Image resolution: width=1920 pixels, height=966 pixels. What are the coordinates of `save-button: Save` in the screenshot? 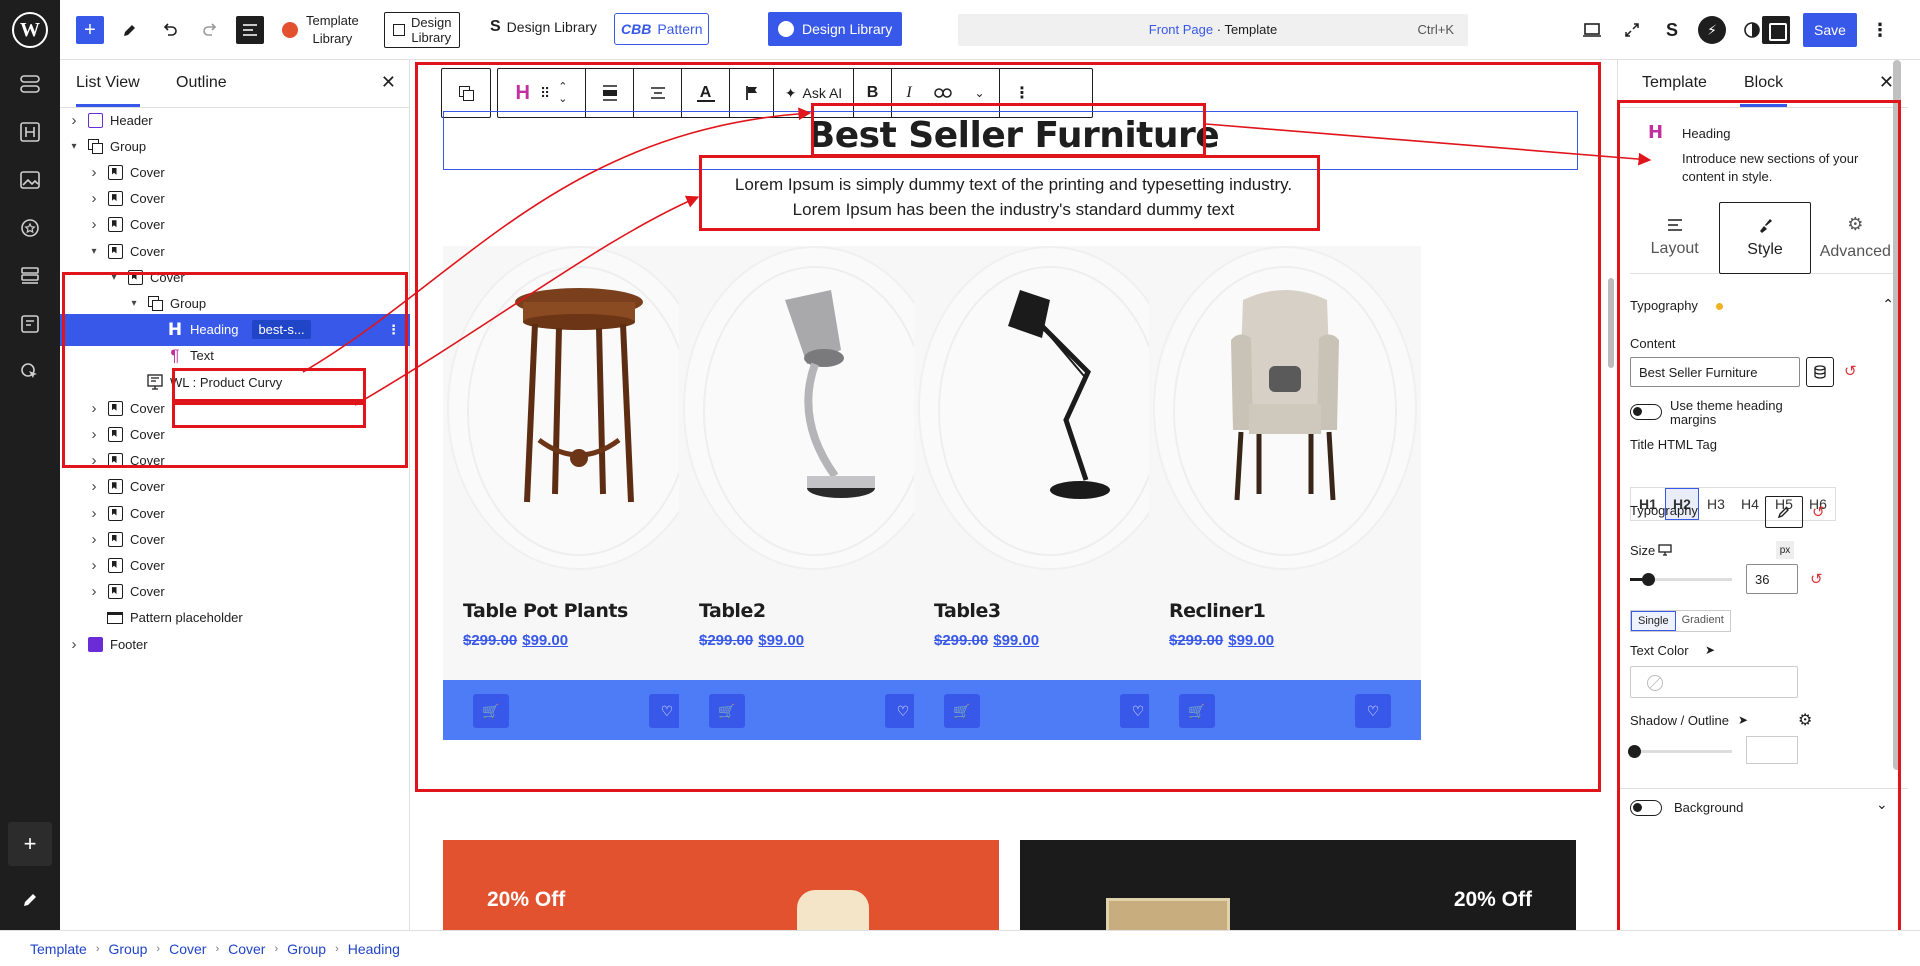 It's located at (1830, 30).